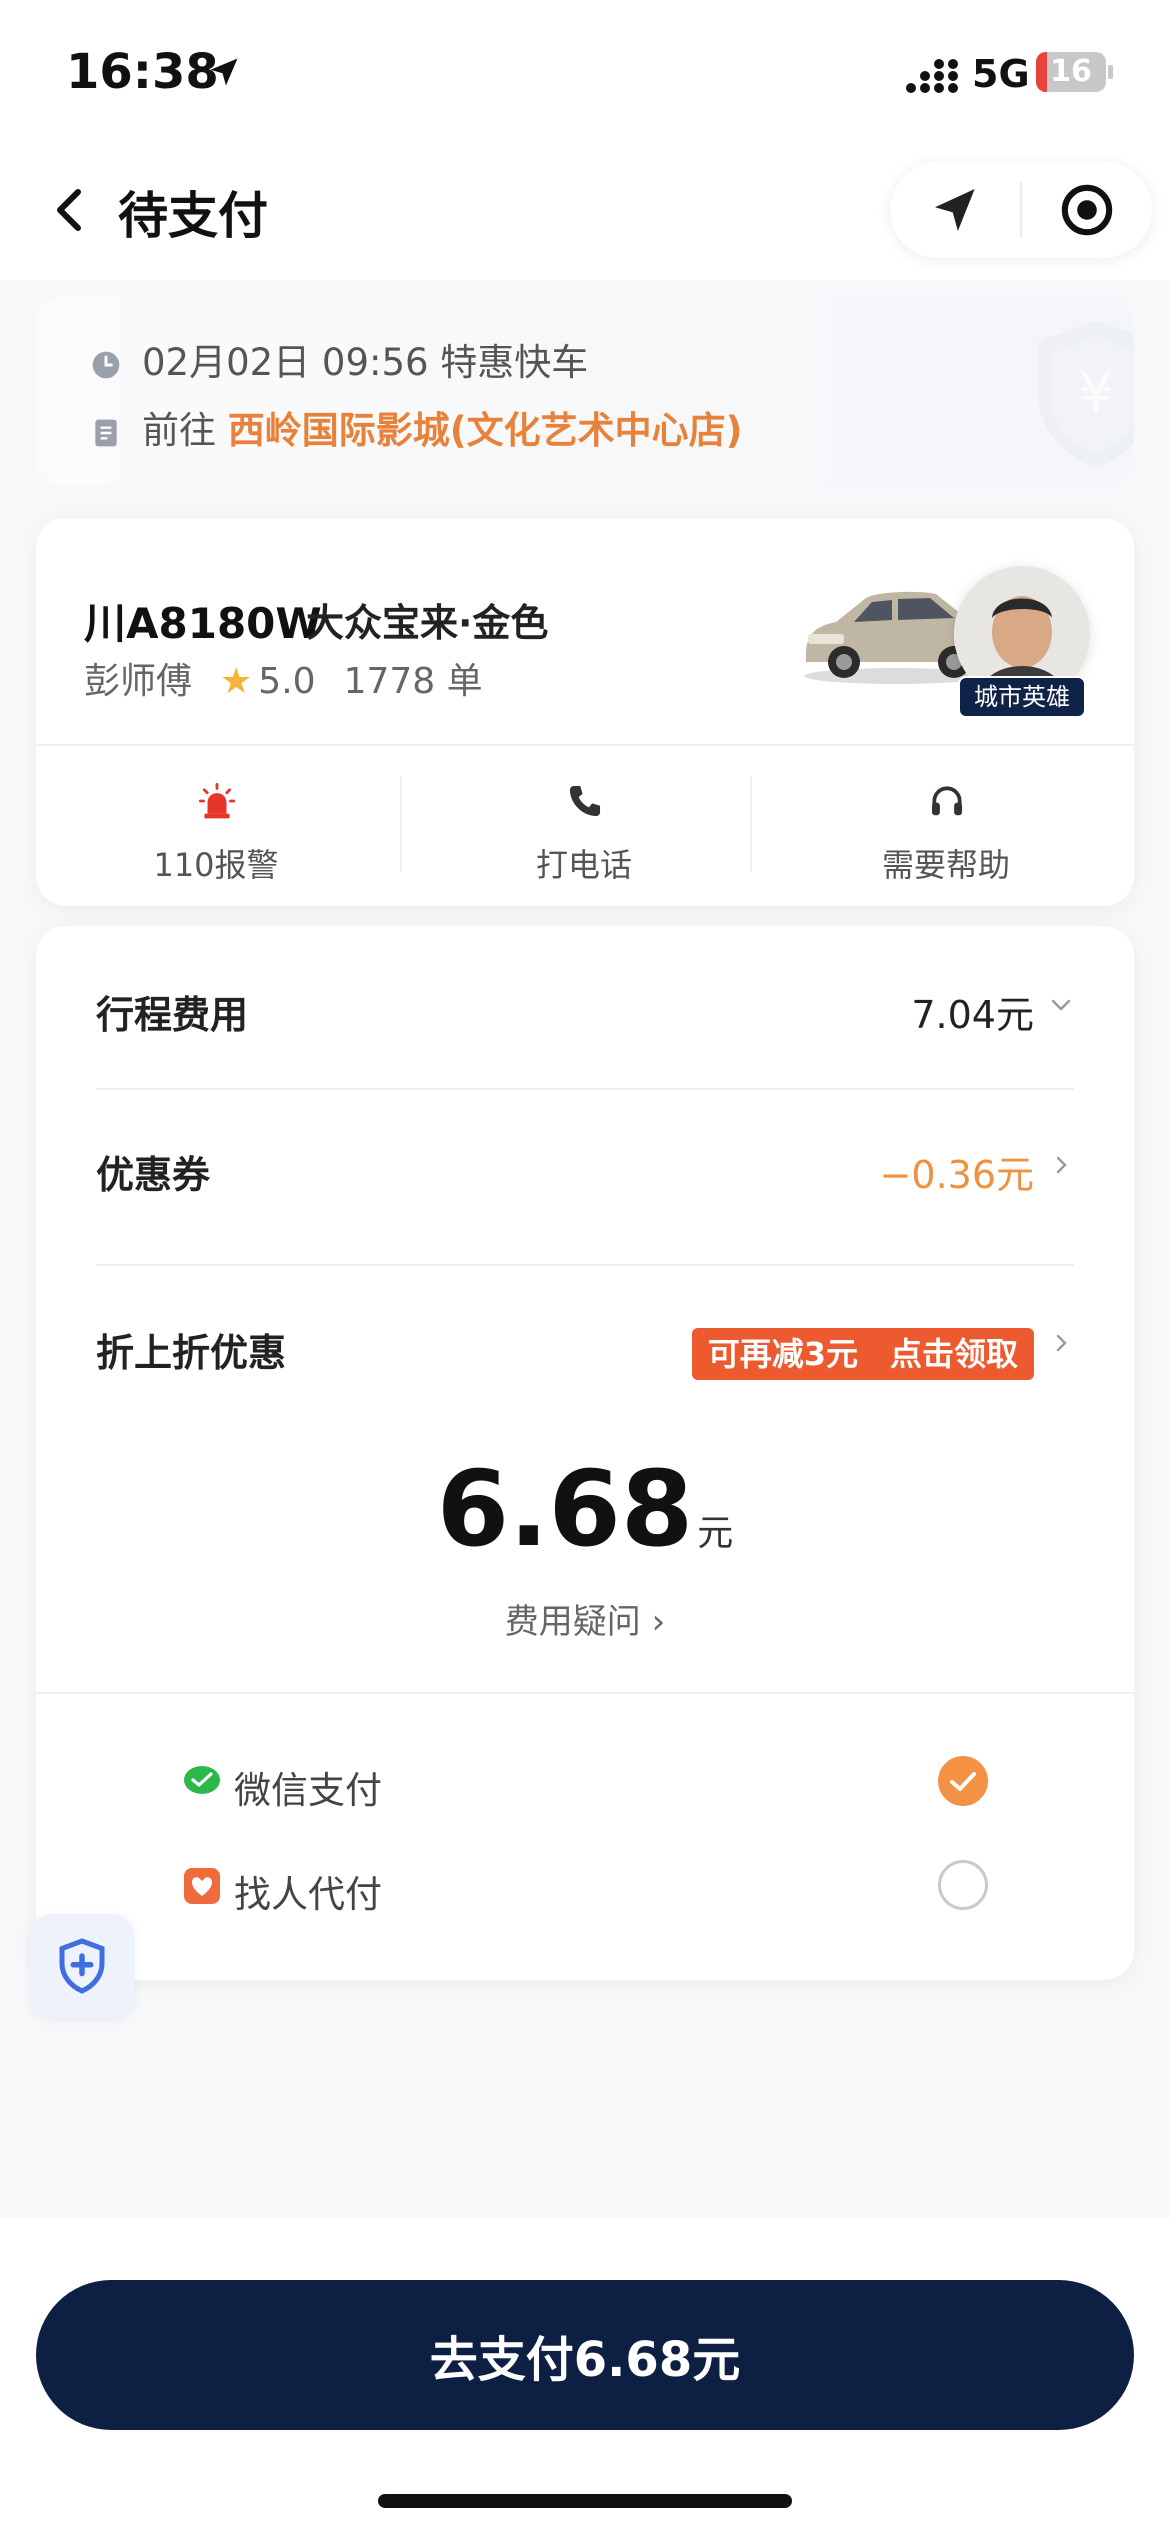 The height and width of the screenshot is (2532, 1170). I want to click on safety-shield-button, so click(82, 1966).